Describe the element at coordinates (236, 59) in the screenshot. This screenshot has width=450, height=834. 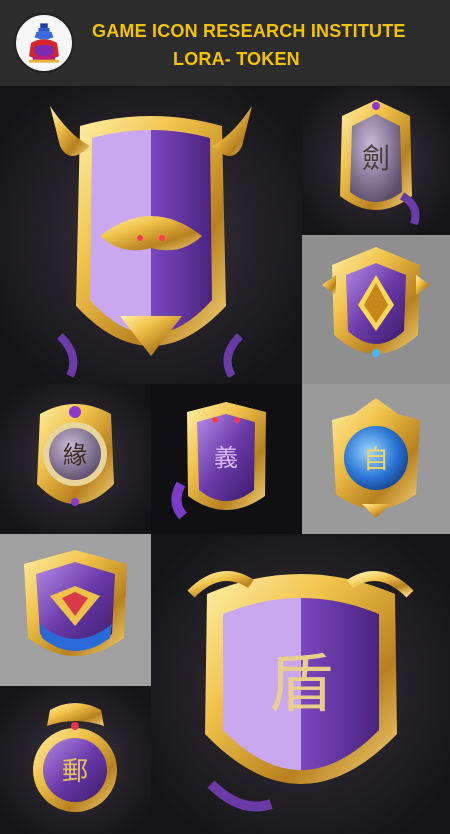
I see `header-subtitle: LORA- TOKEN` at that location.